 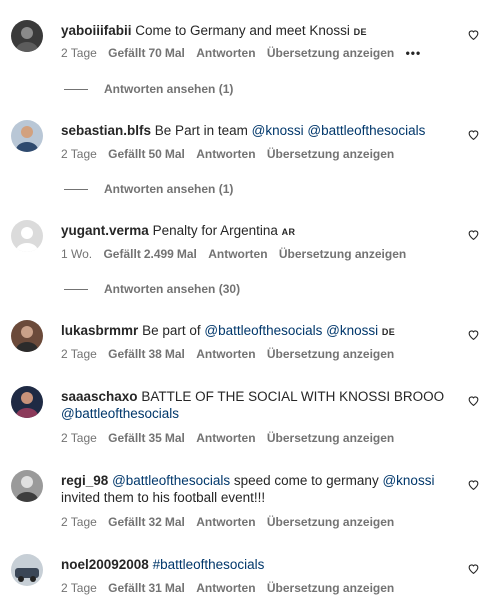 What do you see at coordinates (155, 154) in the screenshot?
I see `likes-value: 50` at bounding box center [155, 154].